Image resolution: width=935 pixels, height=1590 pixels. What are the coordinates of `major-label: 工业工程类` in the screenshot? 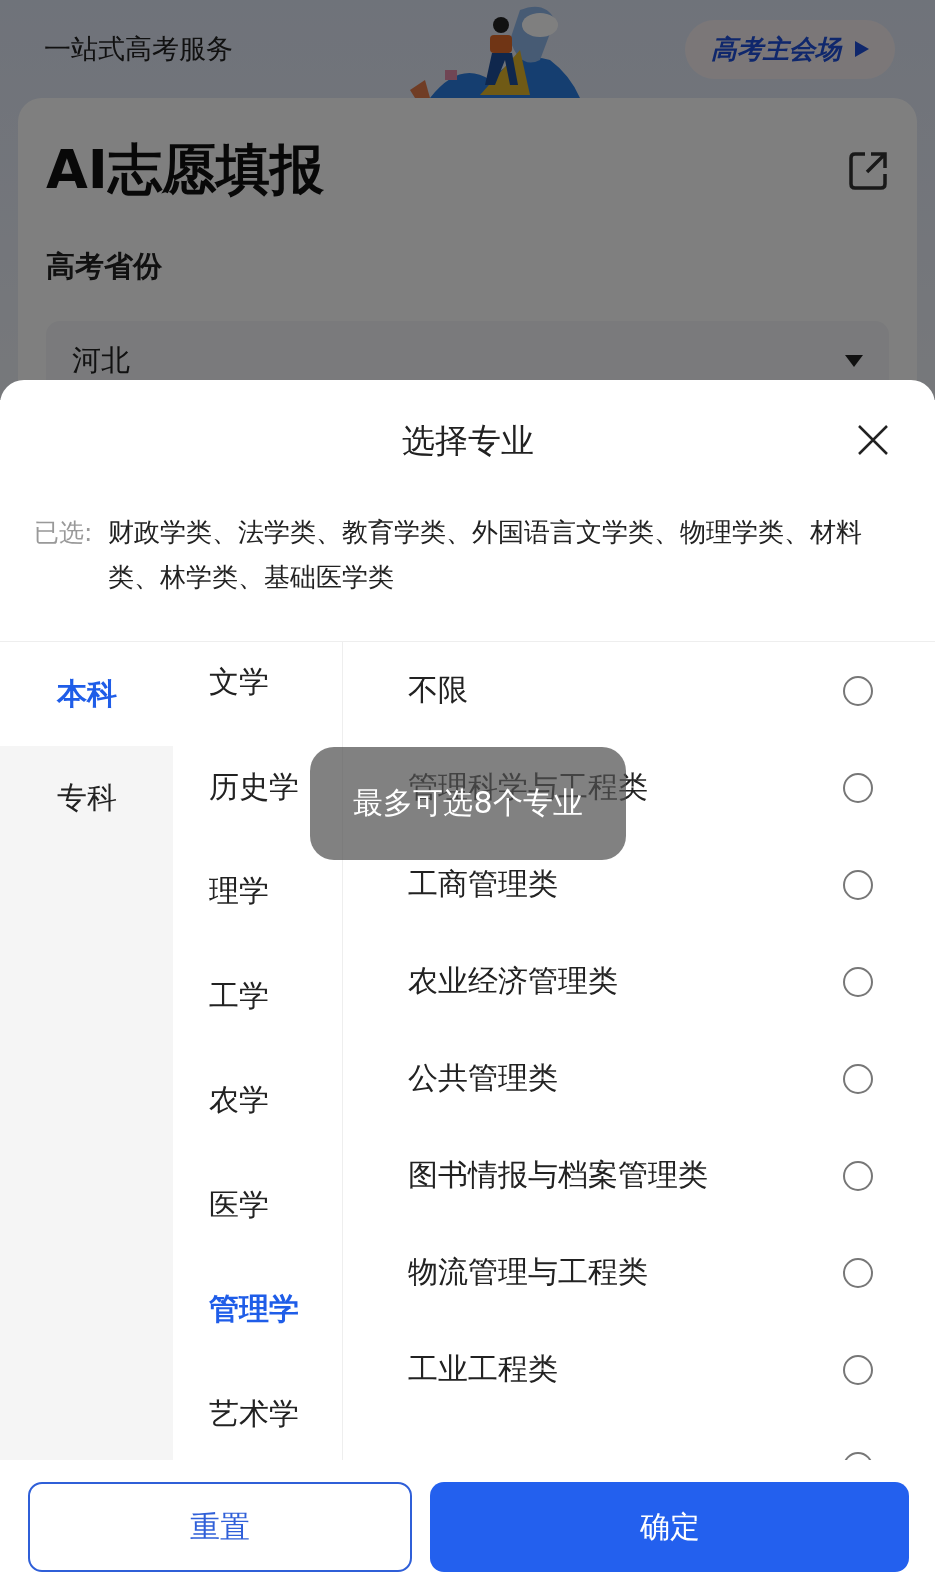 It's located at (483, 1369).